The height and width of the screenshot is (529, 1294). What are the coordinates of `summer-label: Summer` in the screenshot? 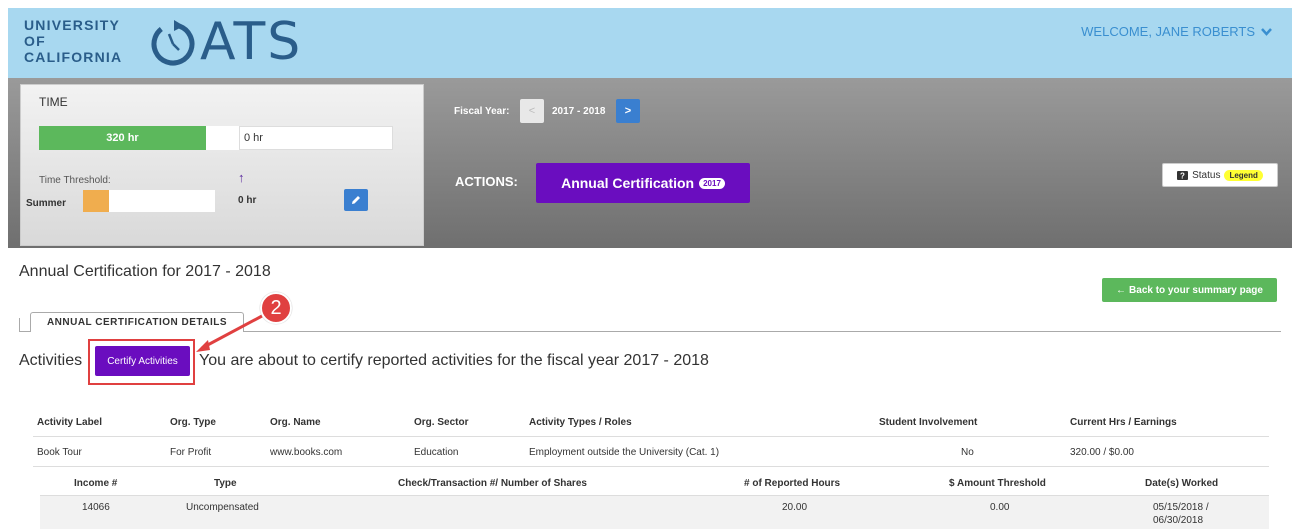 It's located at (46, 203).